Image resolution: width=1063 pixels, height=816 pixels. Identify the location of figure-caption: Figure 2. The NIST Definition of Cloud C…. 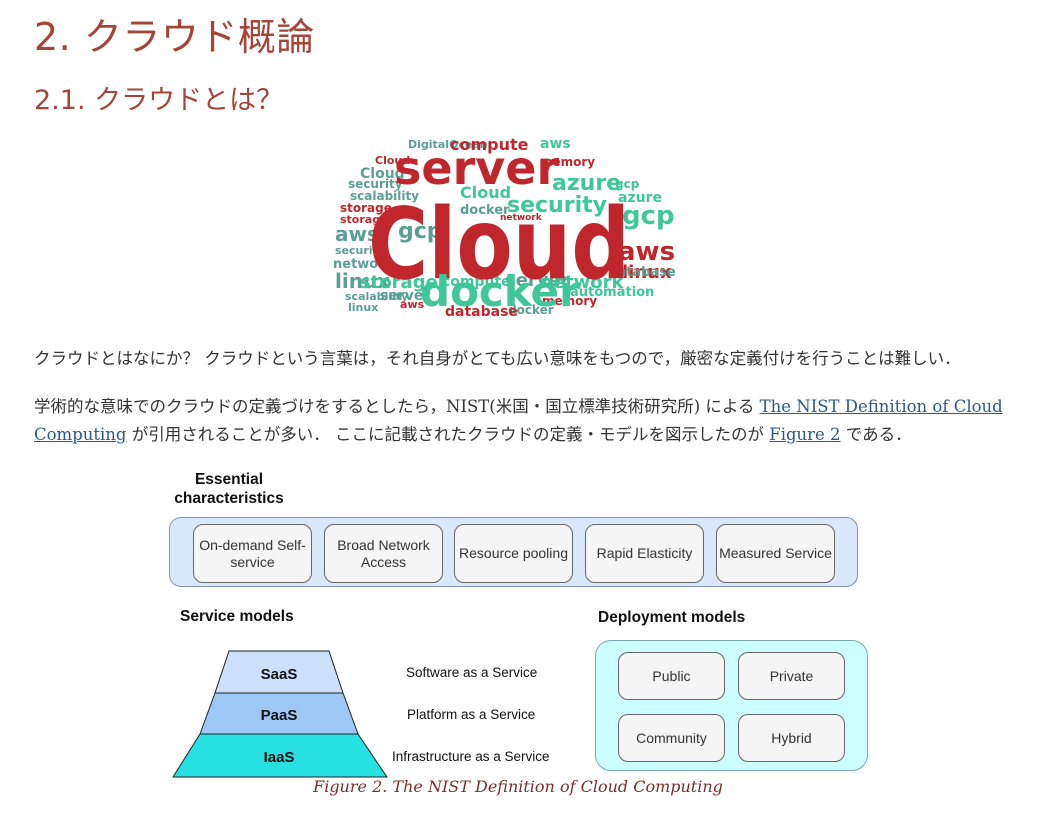
(518, 786).